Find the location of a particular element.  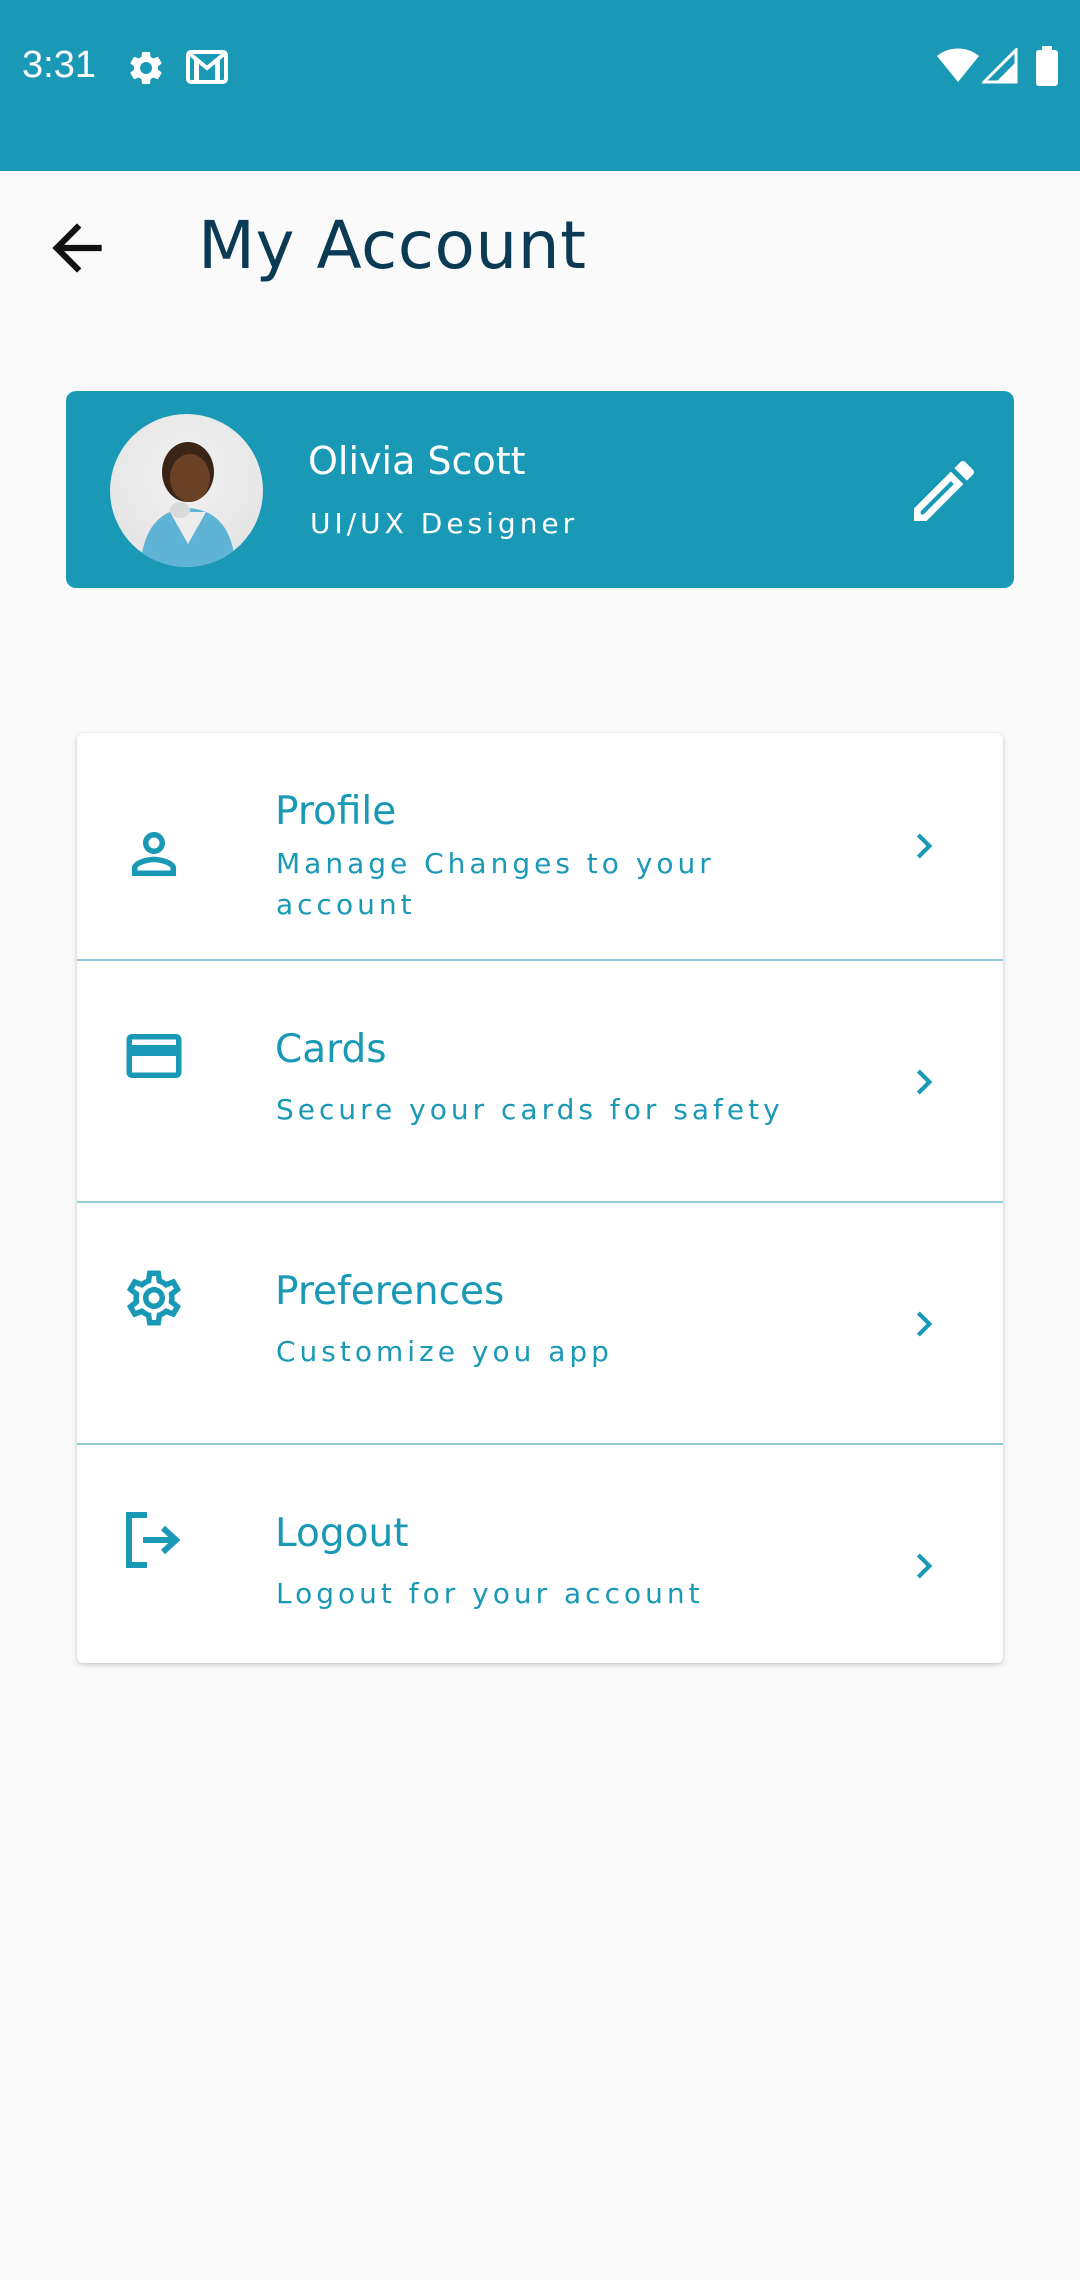

profile-card: Olivia Scott UI/UX Designer is located at coordinates (540, 489).